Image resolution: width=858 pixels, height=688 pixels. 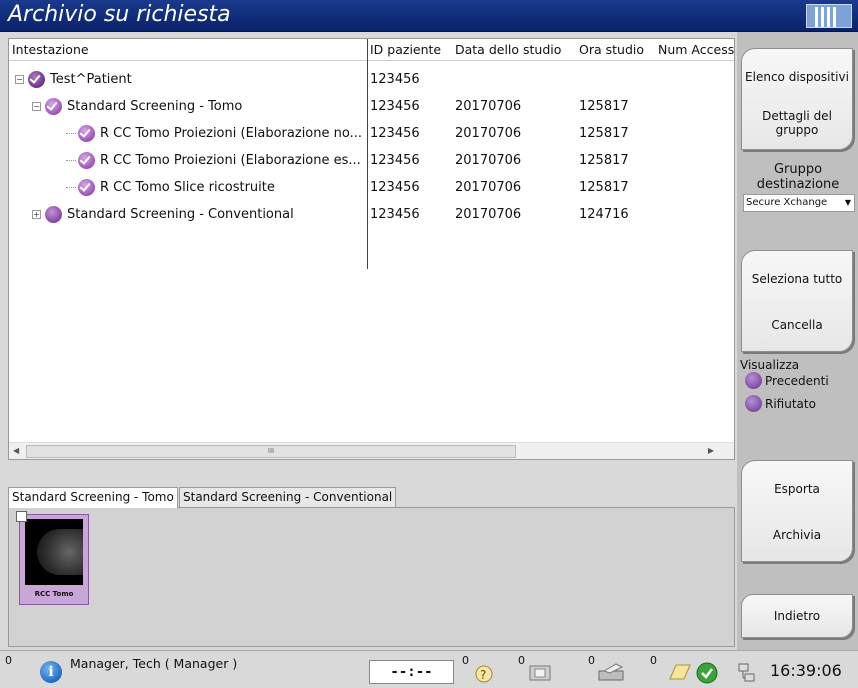 I want to click on checkmark-icon, so click(x=707, y=672).